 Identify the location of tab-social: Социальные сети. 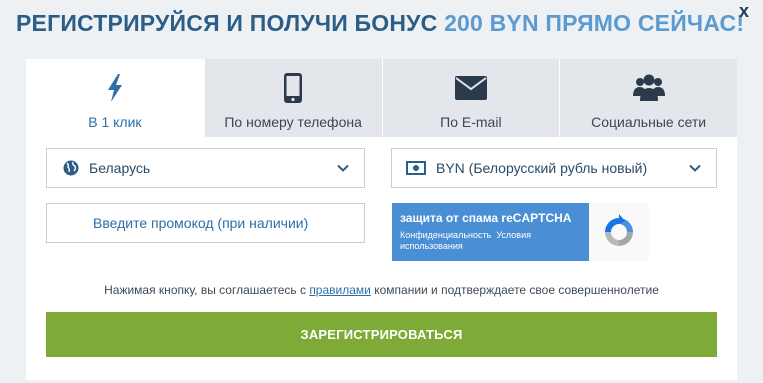
(648, 98).